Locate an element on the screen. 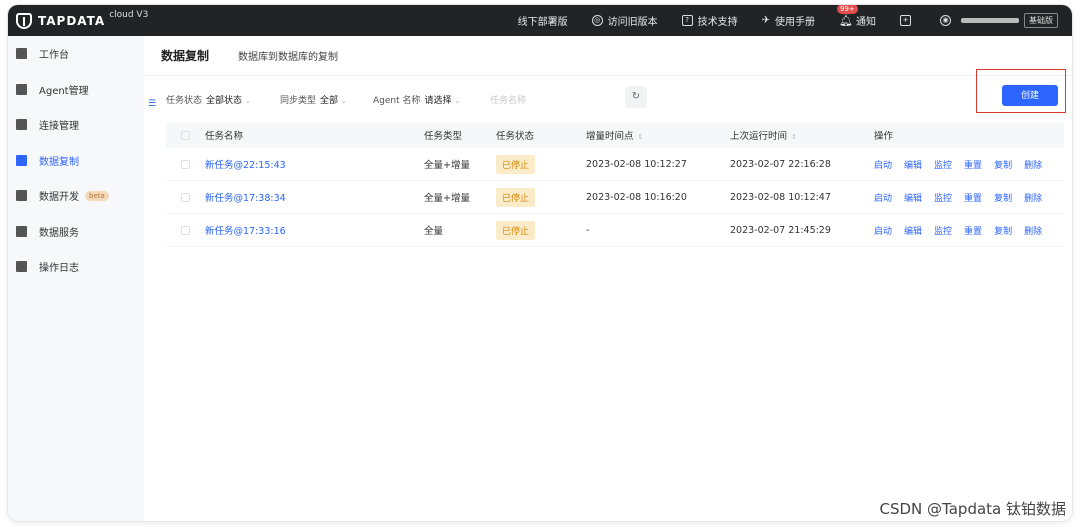 This screenshot has height=527, width=1080. sidebar-item-replication: 数据复制 is located at coordinates (76, 161).